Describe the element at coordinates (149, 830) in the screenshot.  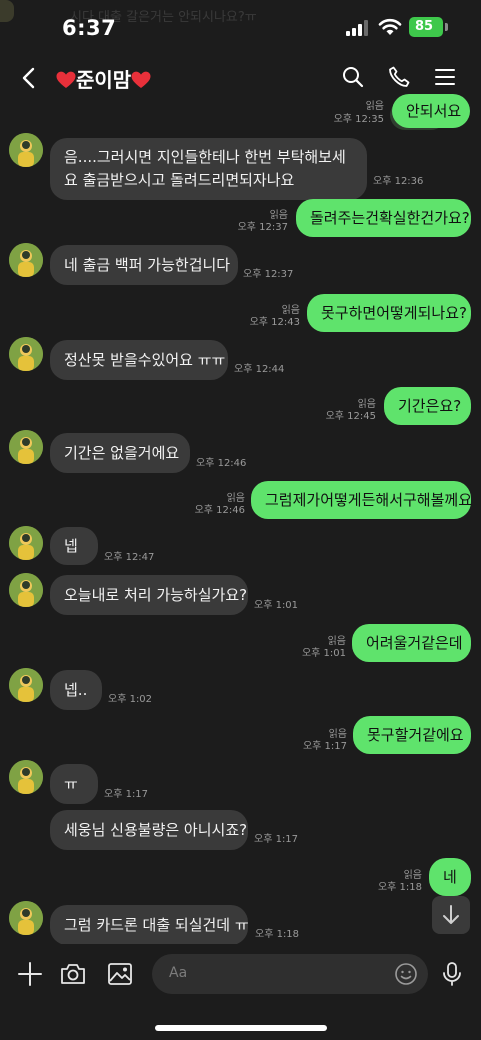
I see `message-bubble: 세웅님 신용불량은 아니시죠?` at that location.